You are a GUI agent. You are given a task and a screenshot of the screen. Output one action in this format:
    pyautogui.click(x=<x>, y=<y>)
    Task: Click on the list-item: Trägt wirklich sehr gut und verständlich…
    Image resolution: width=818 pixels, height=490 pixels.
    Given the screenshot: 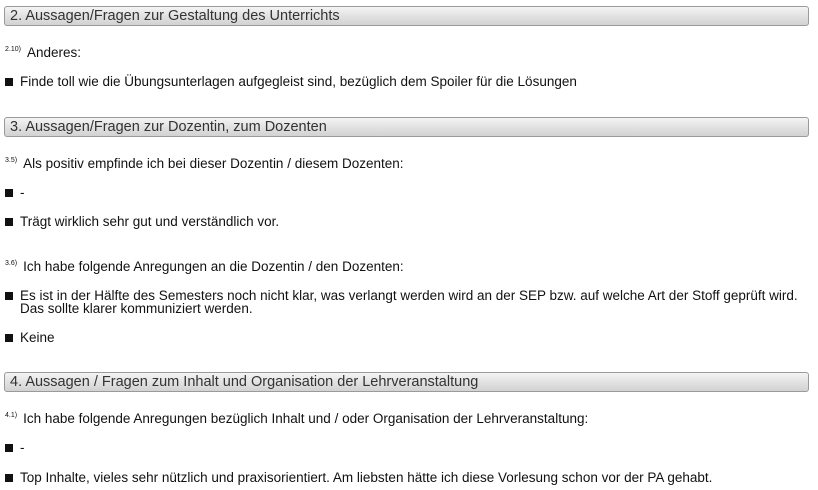 What is the action you would take?
    pyautogui.click(x=405, y=221)
    